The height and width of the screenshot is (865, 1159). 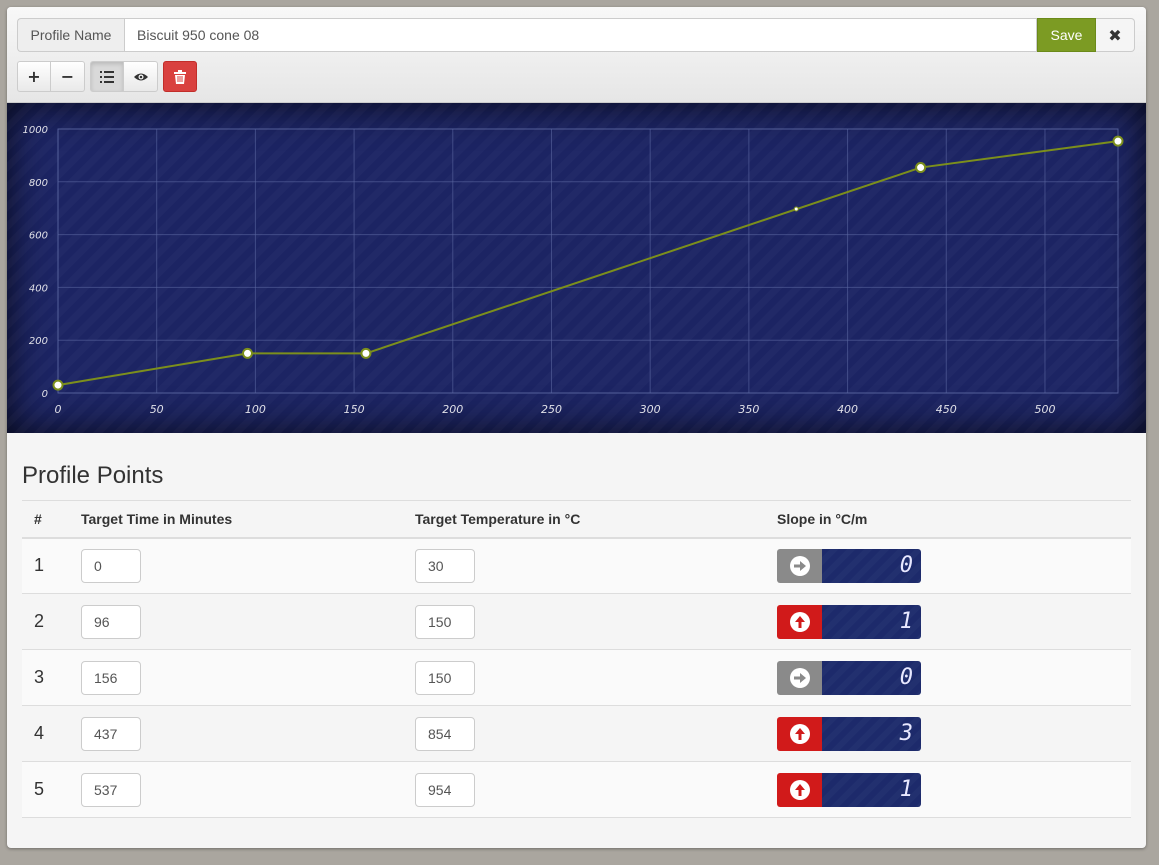 What do you see at coordinates (576, 565) in the screenshot?
I see `table-row: 1 0` at bounding box center [576, 565].